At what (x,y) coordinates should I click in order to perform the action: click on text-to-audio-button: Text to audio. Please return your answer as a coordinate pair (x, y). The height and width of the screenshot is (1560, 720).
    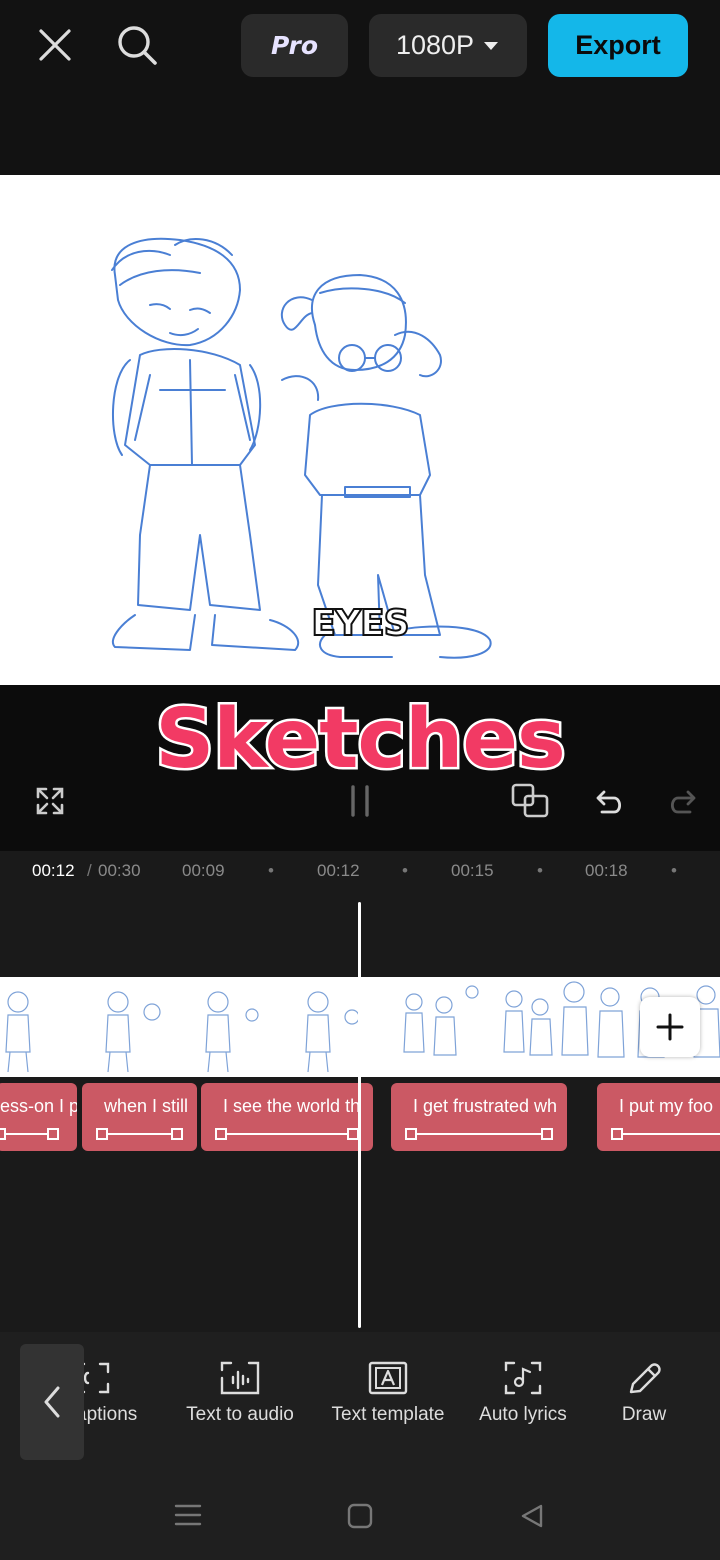
    Looking at the image, I should click on (240, 1393).